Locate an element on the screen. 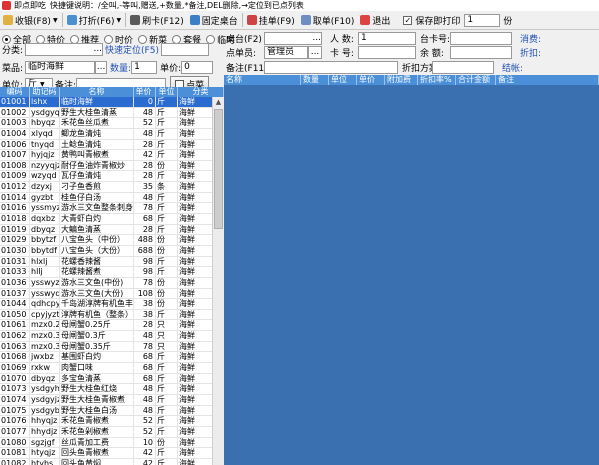  table-row: 01006 tnyqd 土鲶鱼清炖 28 斤海鲜 is located at coordinates (112, 145).